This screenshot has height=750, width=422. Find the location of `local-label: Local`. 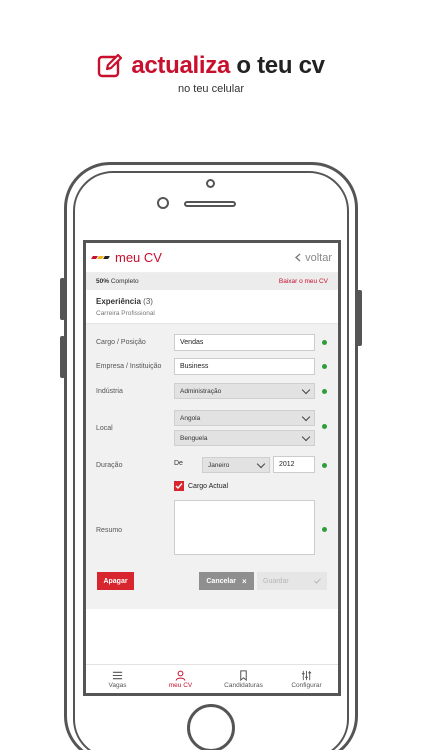

local-label: Local is located at coordinates (104, 428).